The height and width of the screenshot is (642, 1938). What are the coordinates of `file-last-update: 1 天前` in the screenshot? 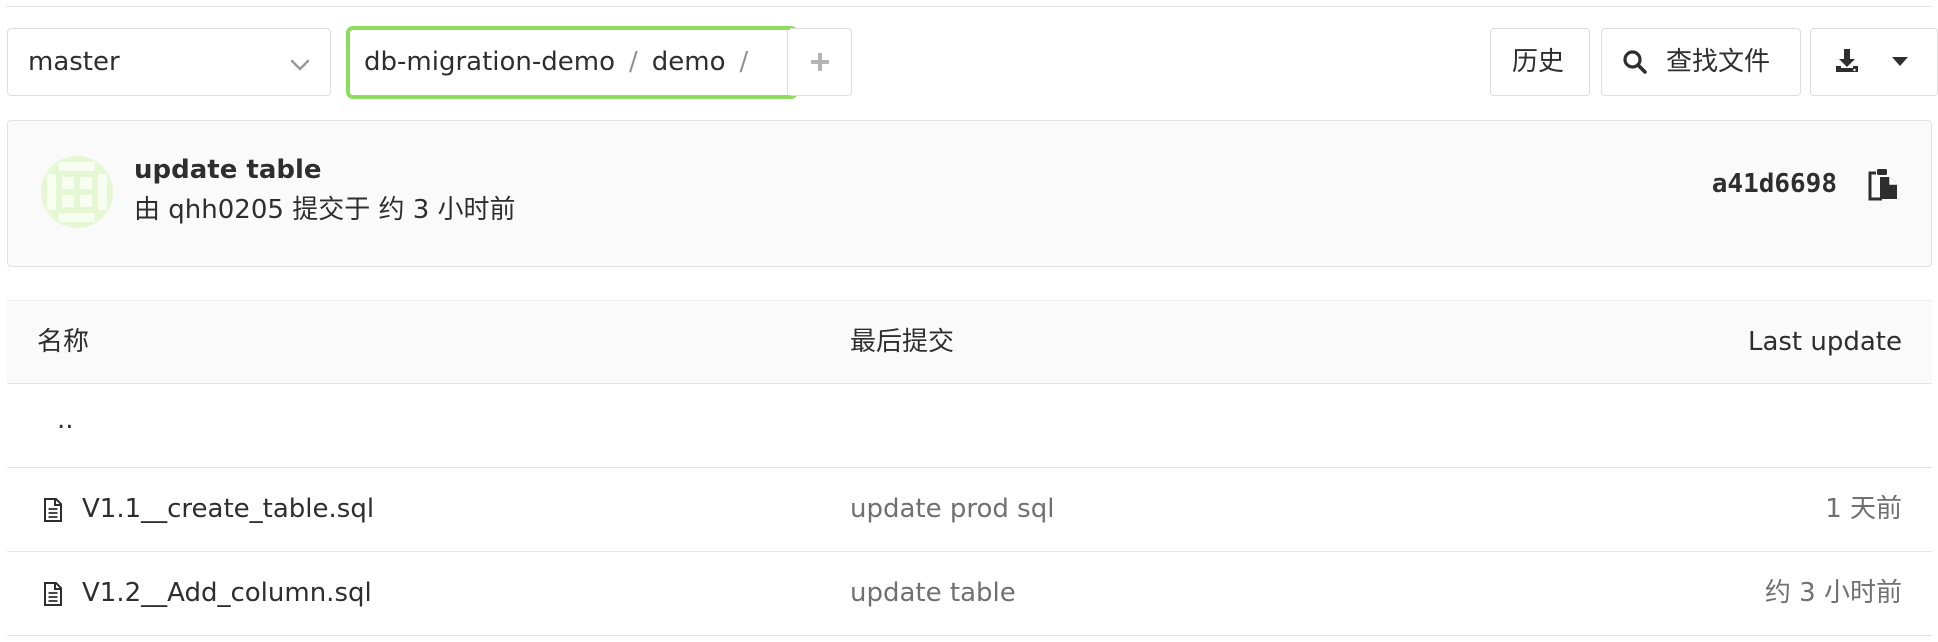 It's located at (1863, 509).